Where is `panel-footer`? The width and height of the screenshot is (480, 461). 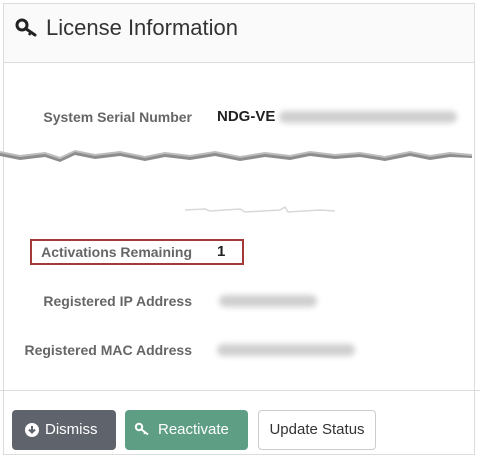 panel-footer is located at coordinates (240, 390).